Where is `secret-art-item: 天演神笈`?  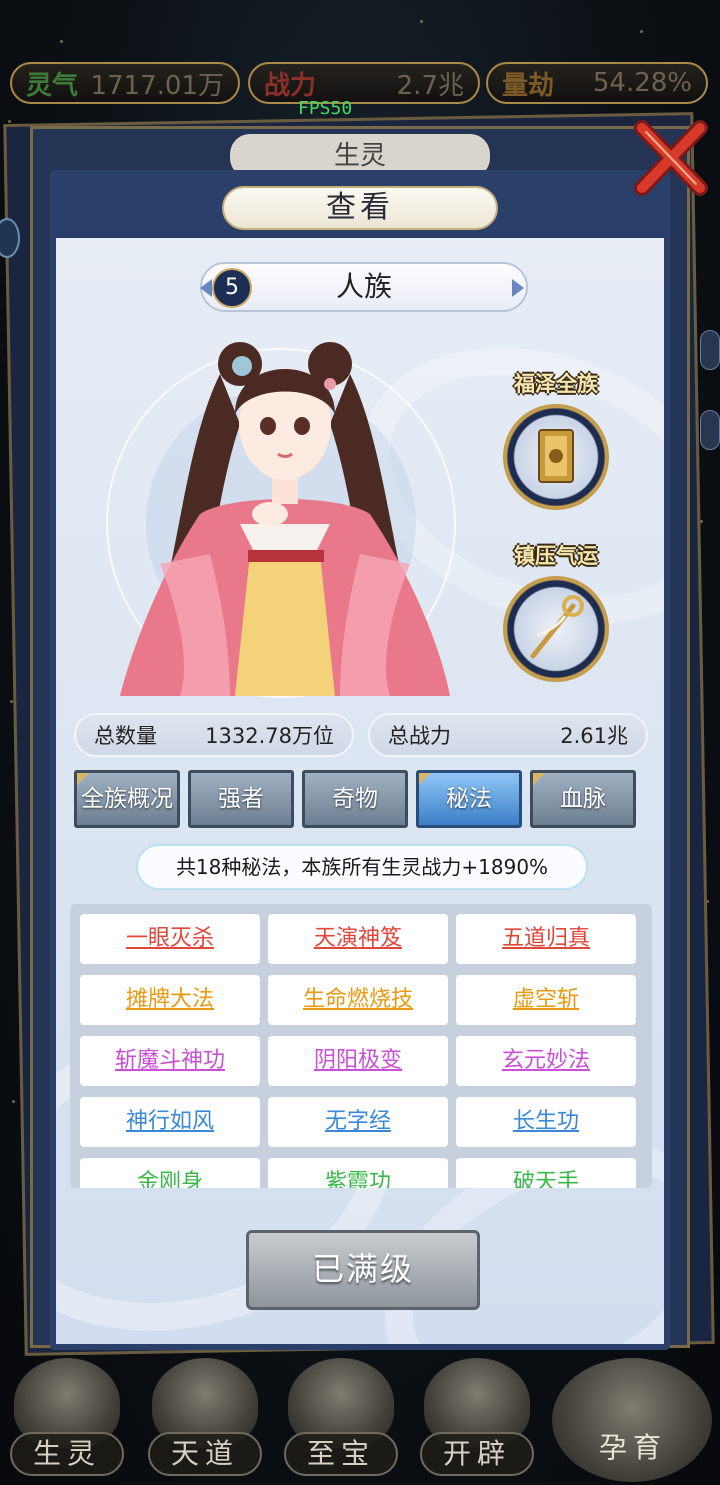 secret-art-item: 天演神笈 is located at coordinates (358, 939).